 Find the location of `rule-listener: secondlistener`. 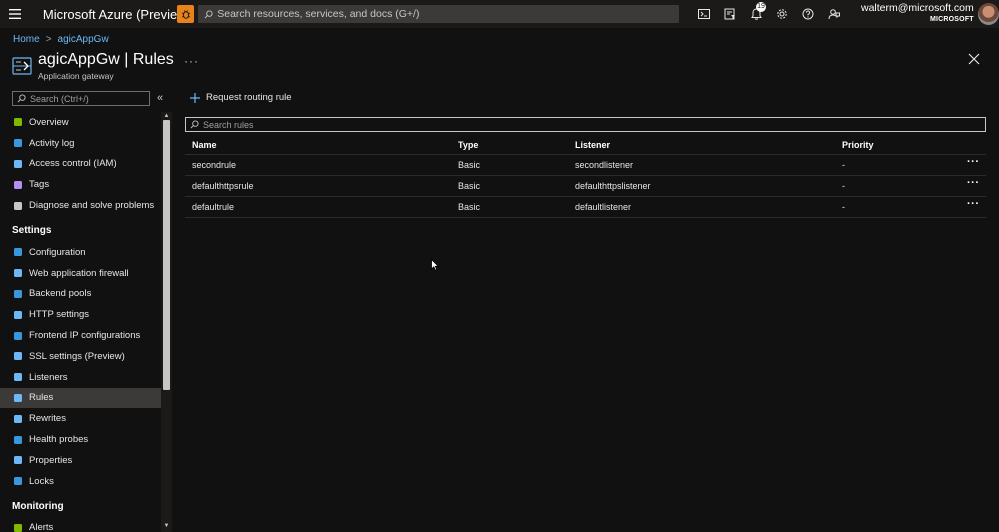

rule-listener: secondlistener is located at coordinates (604, 165).